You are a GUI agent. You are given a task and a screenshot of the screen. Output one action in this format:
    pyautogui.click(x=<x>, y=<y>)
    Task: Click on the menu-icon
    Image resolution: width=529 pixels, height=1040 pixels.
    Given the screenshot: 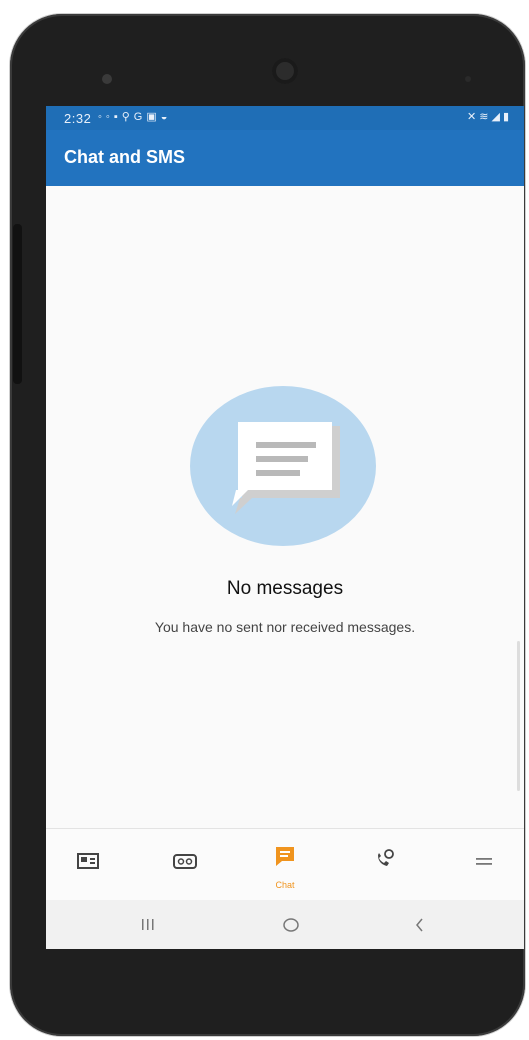 What is the action you would take?
    pyautogui.click(x=484, y=861)
    